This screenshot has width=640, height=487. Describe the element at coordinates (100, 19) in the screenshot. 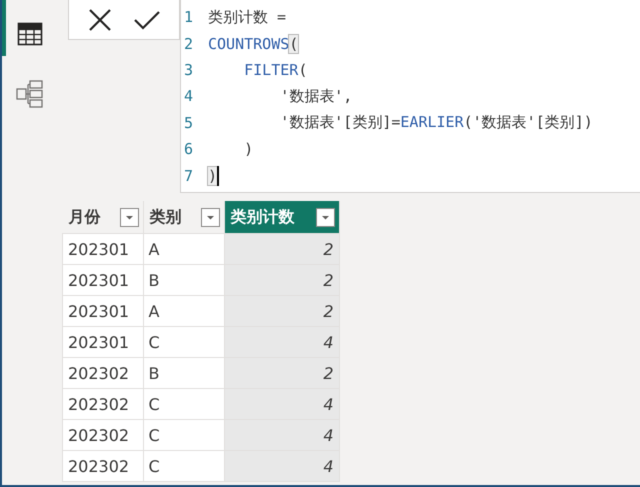

I see `cancel-icon` at that location.